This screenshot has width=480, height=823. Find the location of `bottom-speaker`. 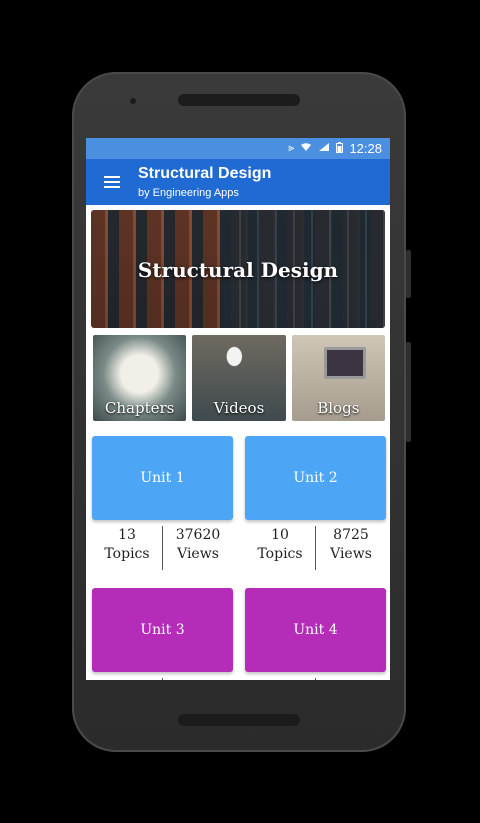

bottom-speaker is located at coordinates (239, 720).